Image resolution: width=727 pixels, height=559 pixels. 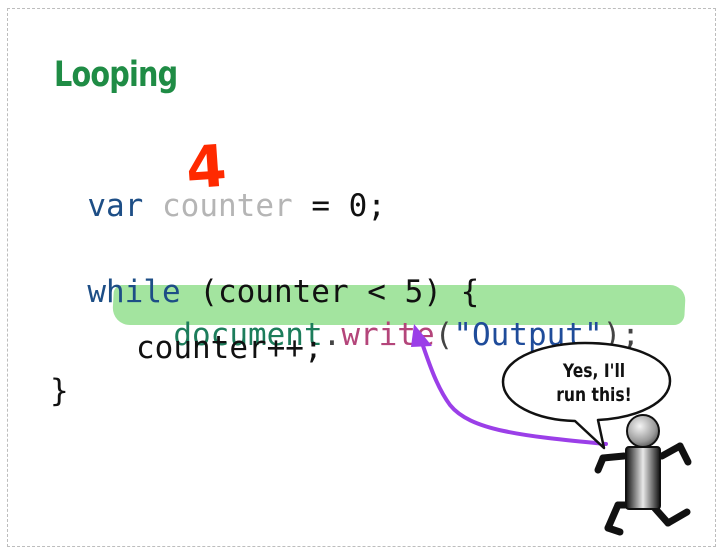 What do you see at coordinates (551, 430) in the screenshot?
I see `annotation-layer` at bounding box center [551, 430].